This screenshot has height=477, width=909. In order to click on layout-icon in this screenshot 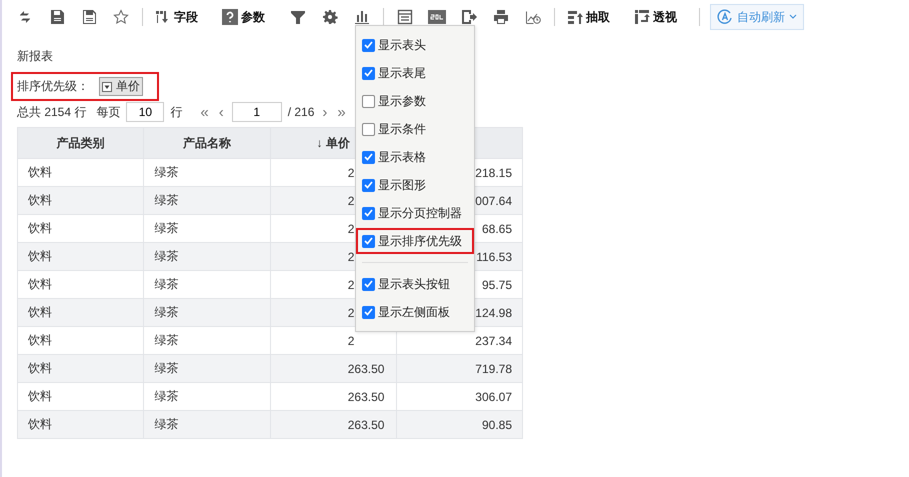, I will do `click(405, 17)`.